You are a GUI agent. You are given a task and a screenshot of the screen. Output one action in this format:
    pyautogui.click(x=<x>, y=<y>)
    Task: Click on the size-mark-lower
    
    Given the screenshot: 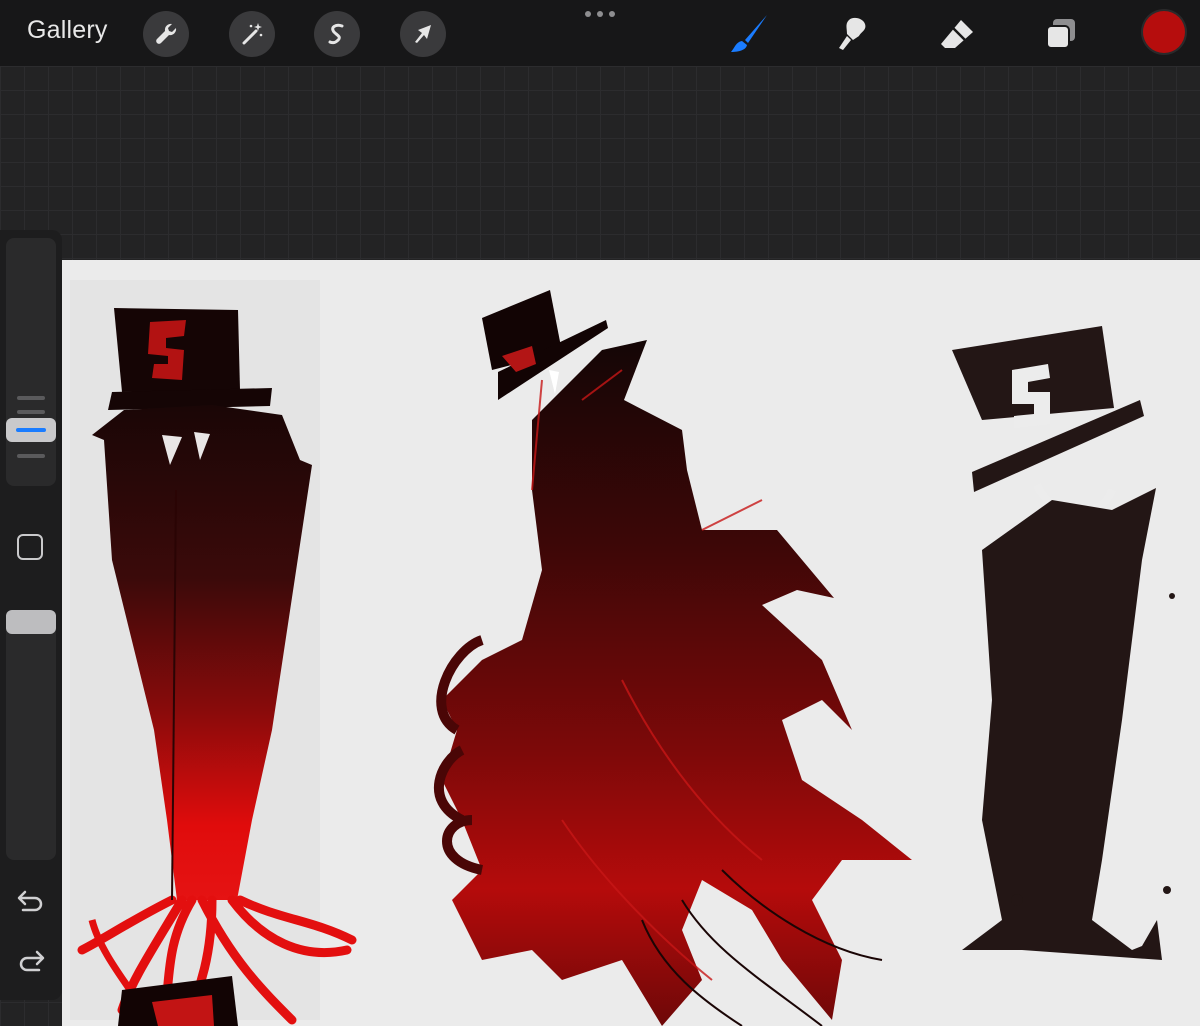 What is the action you would take?
    pyautogui.click(x=31, y=456)
    